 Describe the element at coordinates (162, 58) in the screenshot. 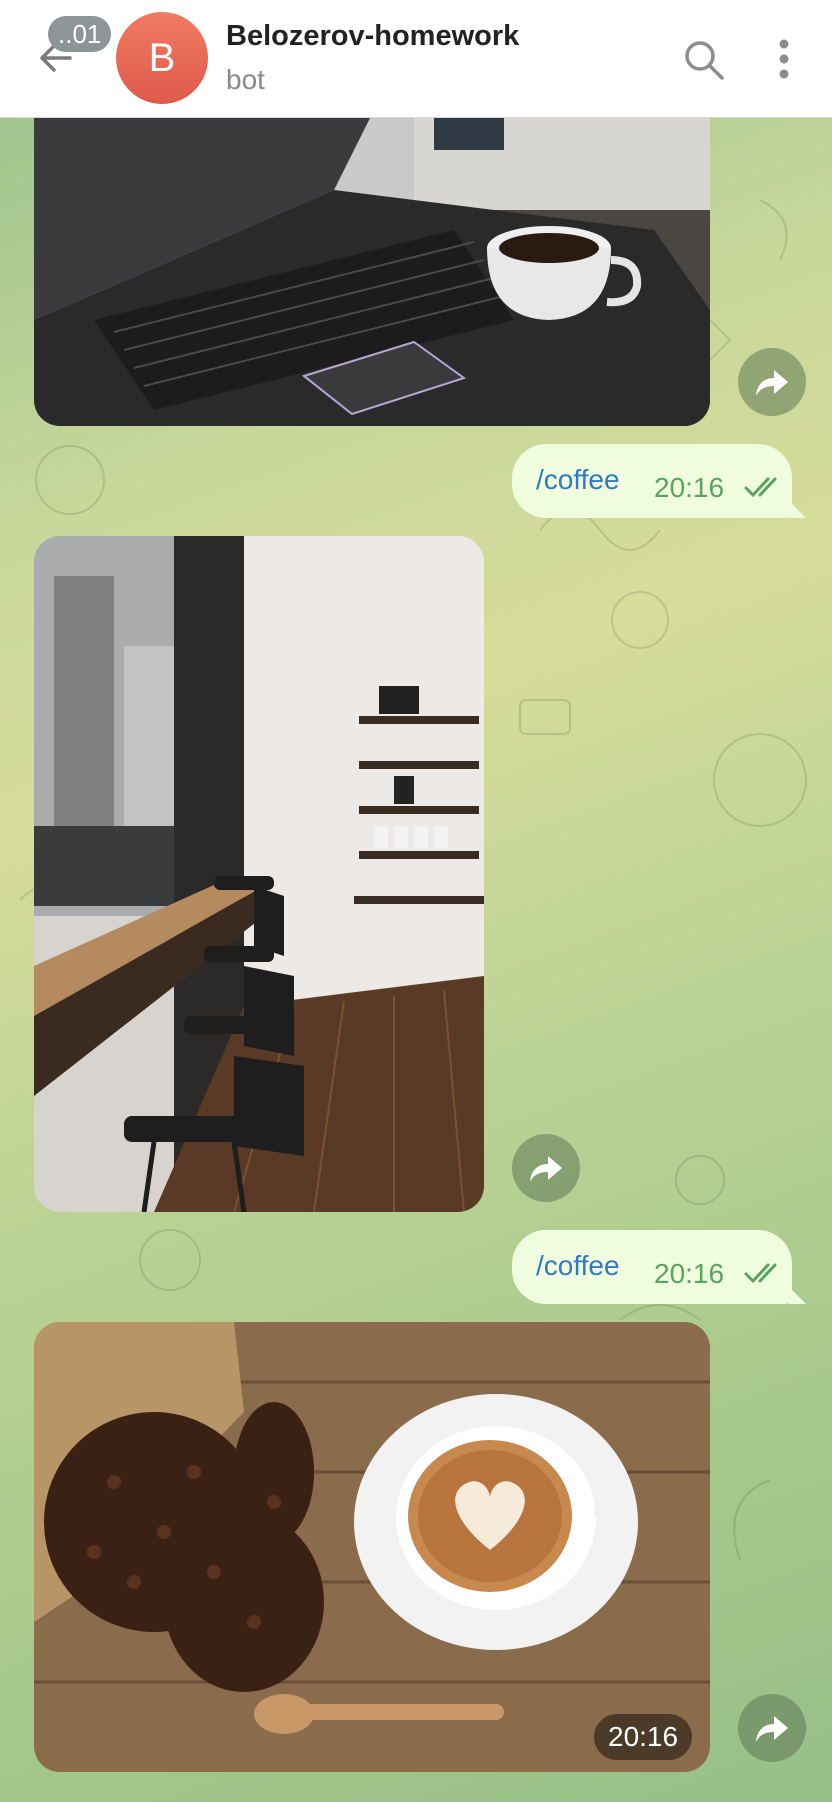

I see `avatar: B` at that location.